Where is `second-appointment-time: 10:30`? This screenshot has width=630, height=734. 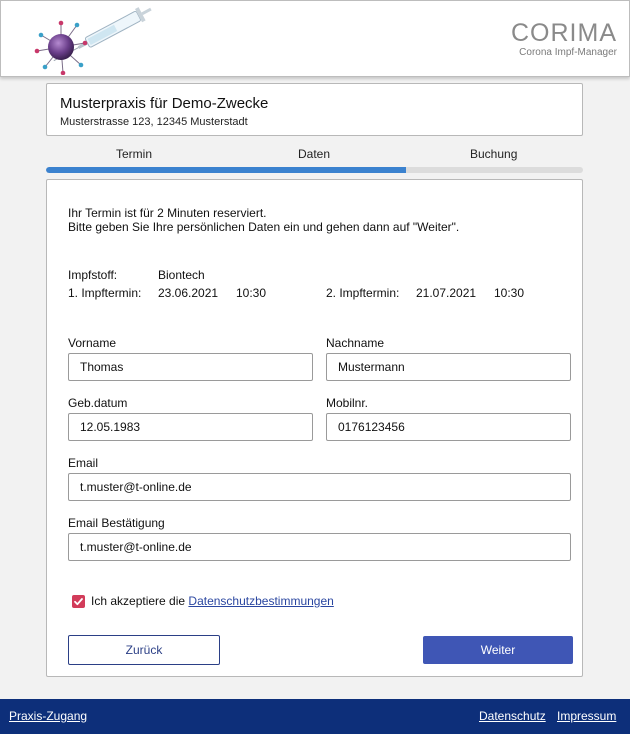
second-appointment-time: 10:30 is located at coordinates (509, 293).